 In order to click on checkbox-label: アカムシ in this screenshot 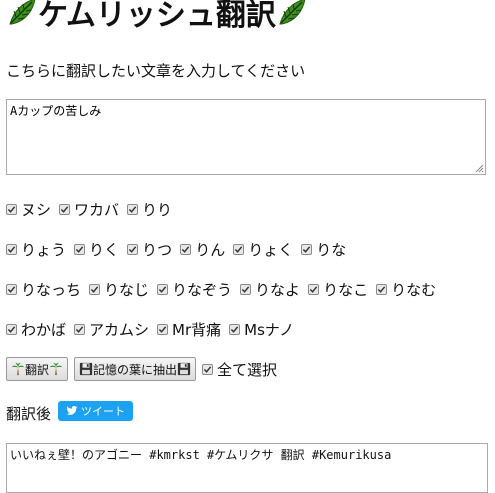, I will do `click(119, 330)`.